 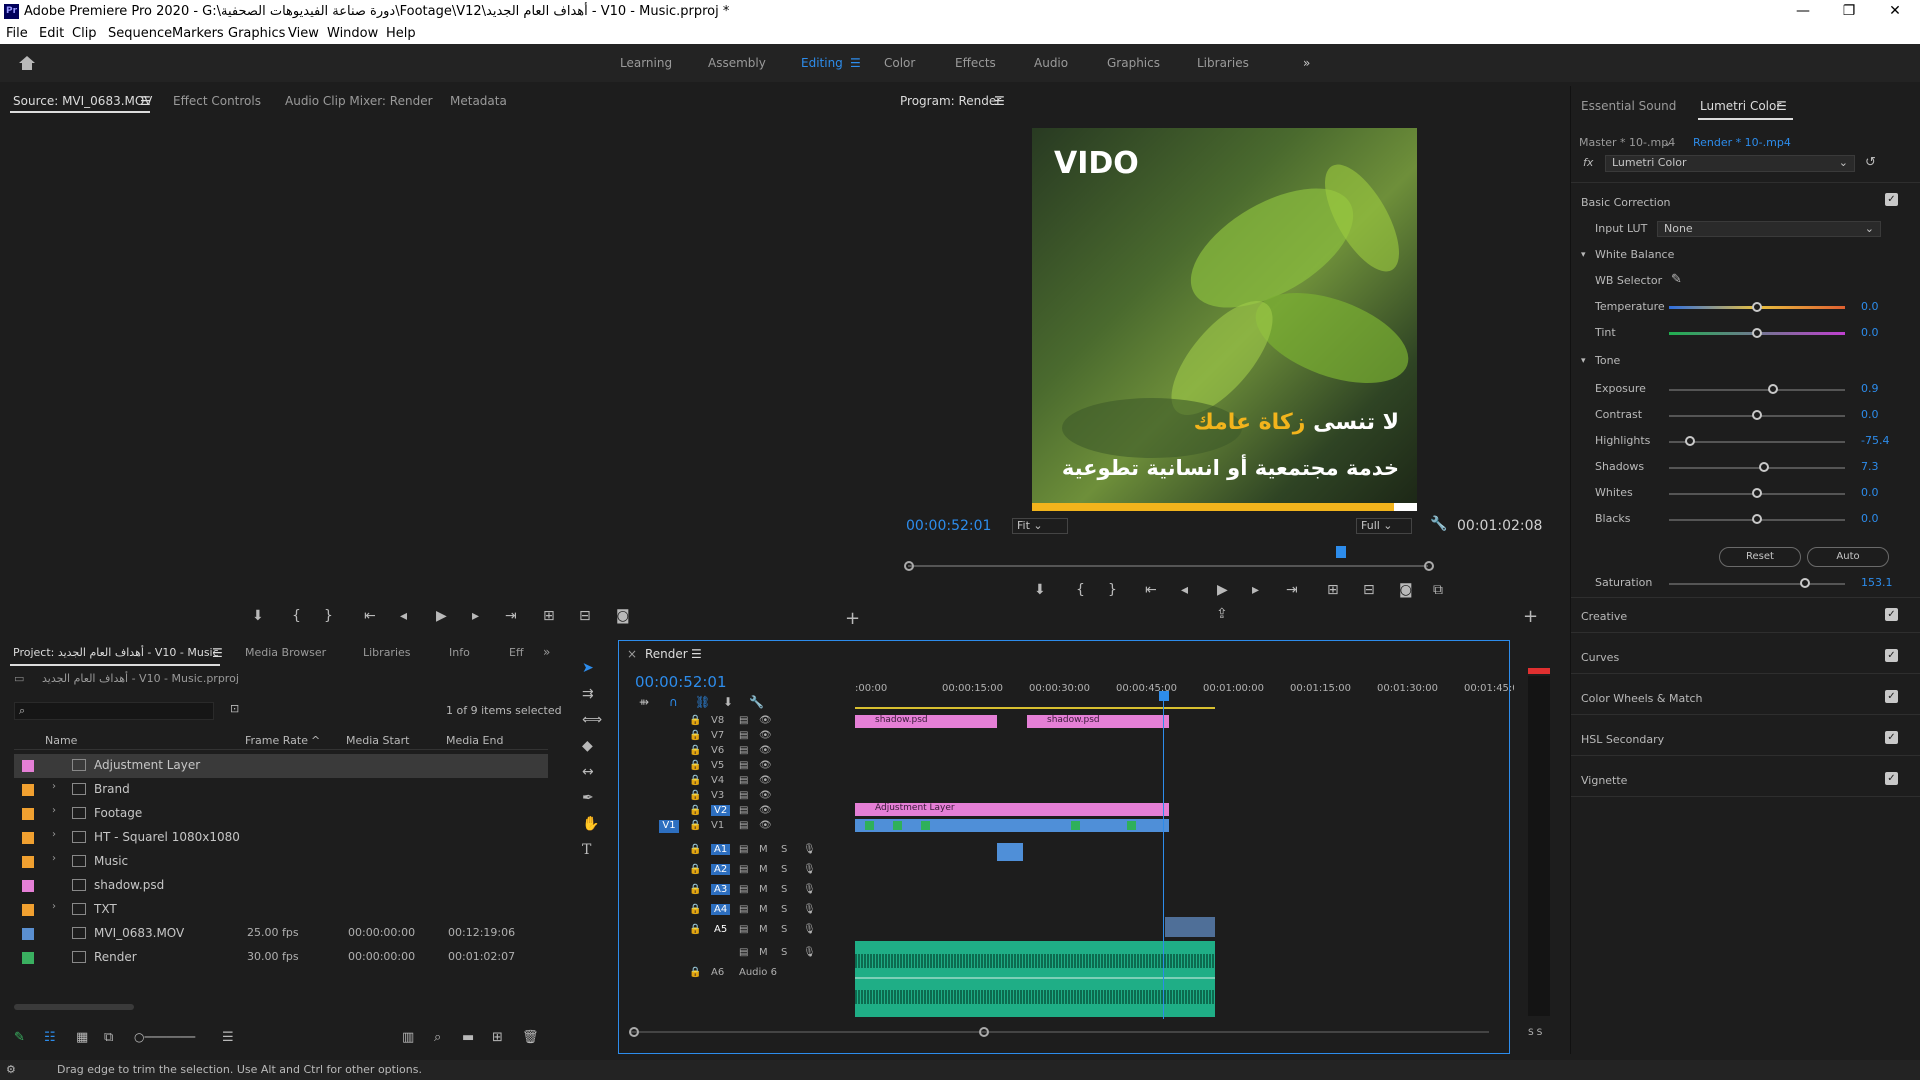 What do you see at coordinates (1757, 307) in the screenshot?
I see `temperature-slider-handle` at bounding box center [1757, 307].